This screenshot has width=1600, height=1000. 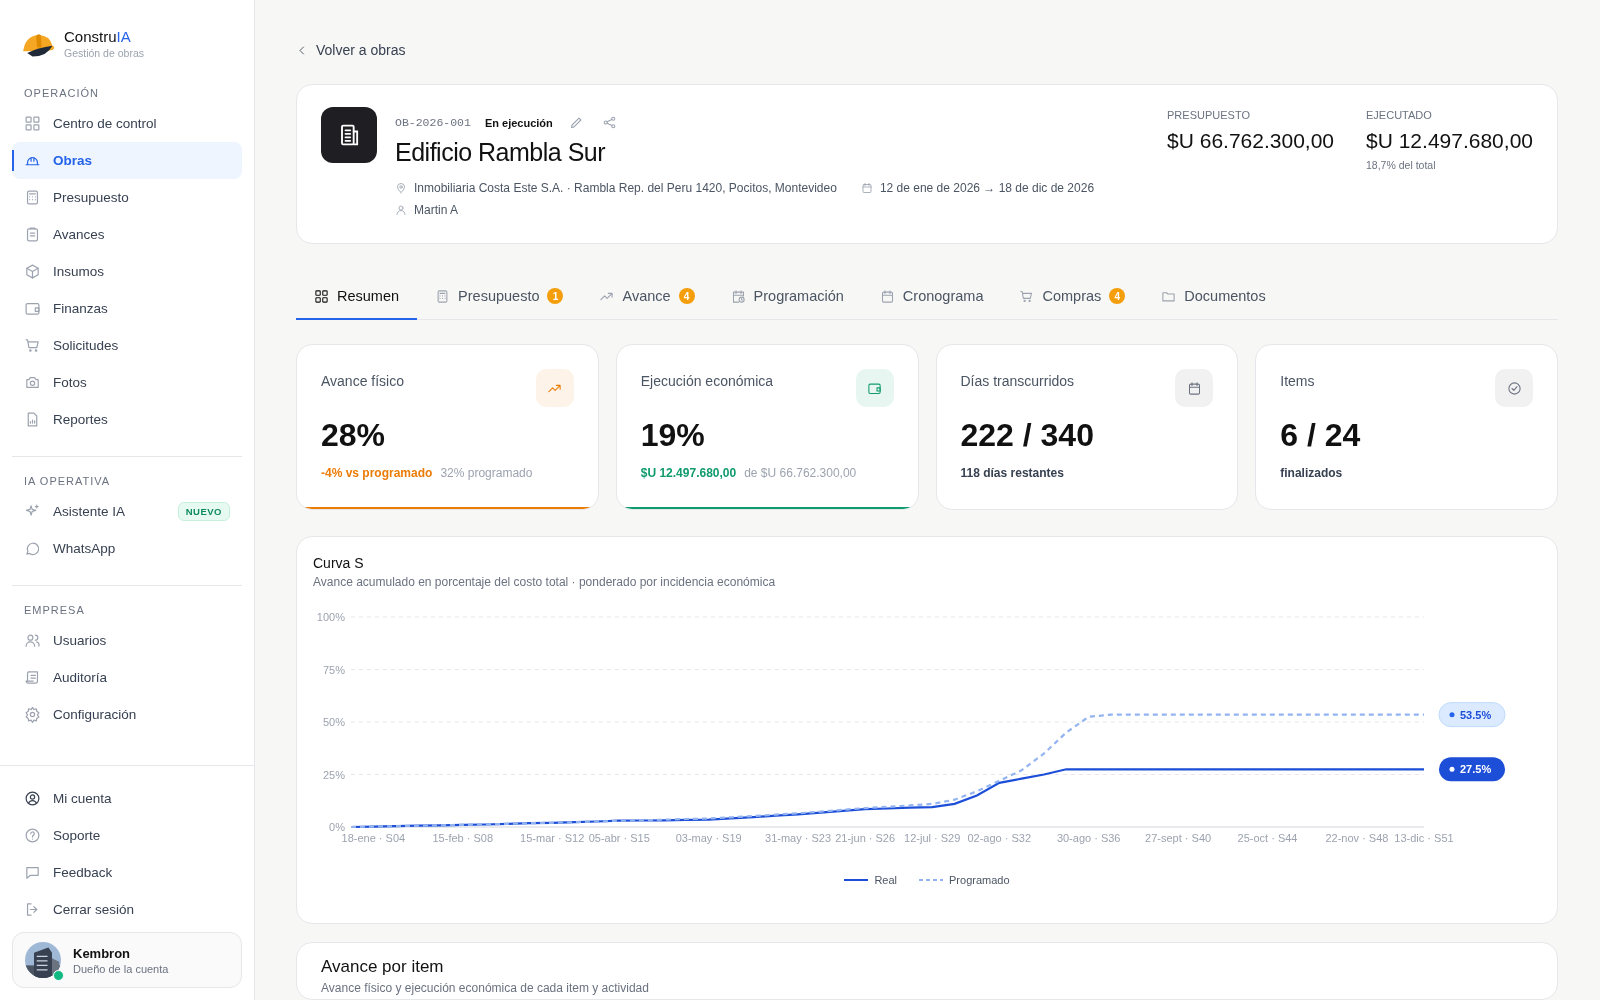 I want to click on tab: Documentos, so click(x=1213, y=297).